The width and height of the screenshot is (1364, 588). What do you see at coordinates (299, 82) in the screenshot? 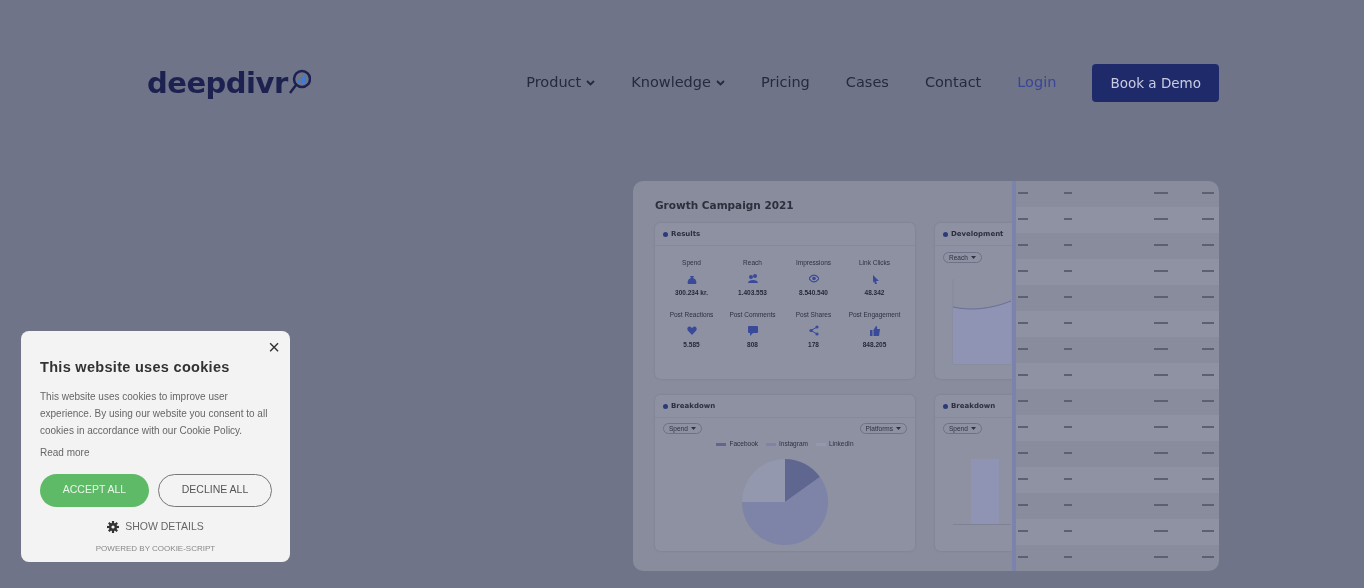
I see `magnifier-logo-icon` at bounding box center [299, 82].